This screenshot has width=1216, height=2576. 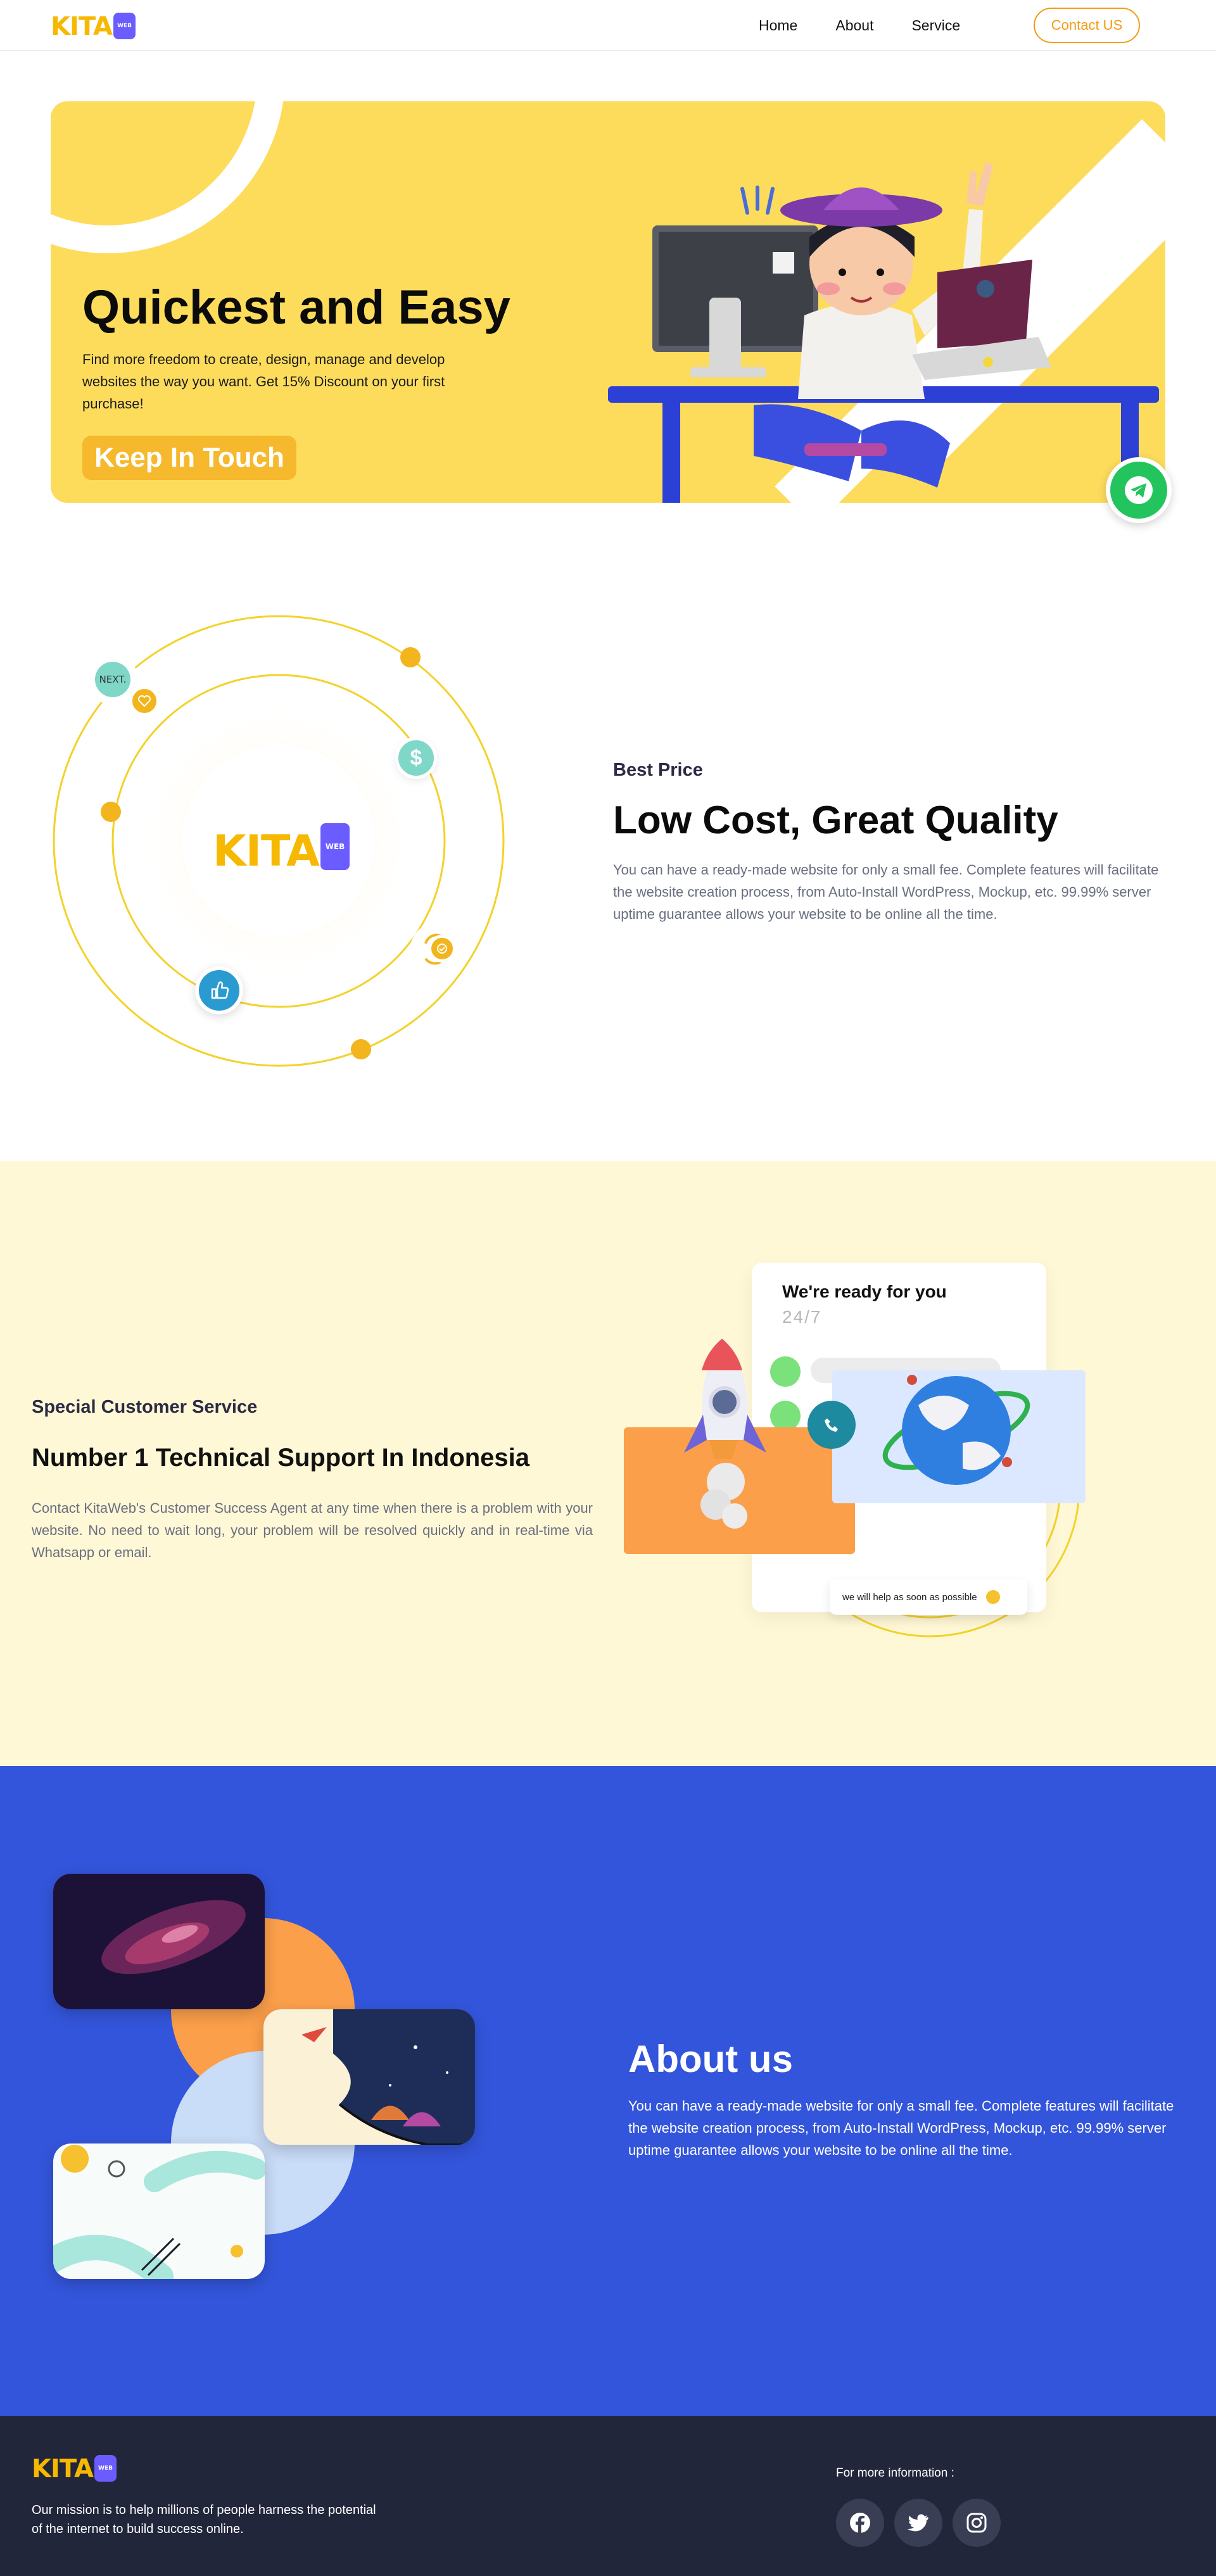 I want to click on keep-in-touch-button: Keep In Touch, so click(x=189, y=458).